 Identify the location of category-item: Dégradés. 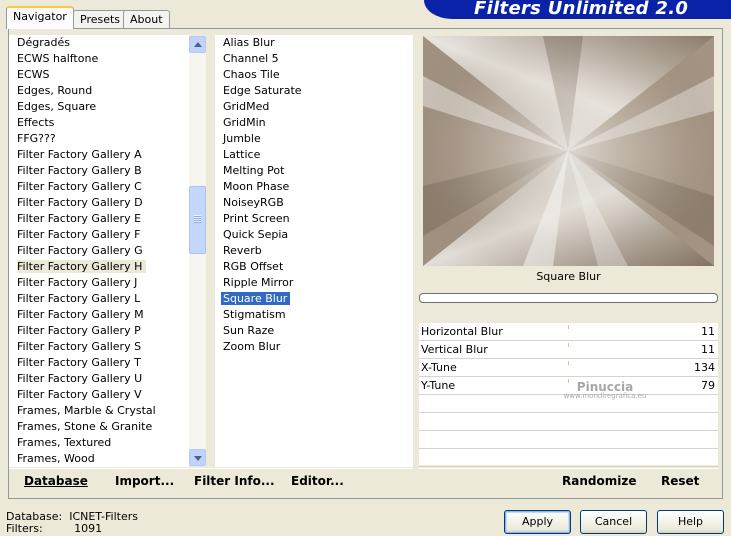
(99, 43).